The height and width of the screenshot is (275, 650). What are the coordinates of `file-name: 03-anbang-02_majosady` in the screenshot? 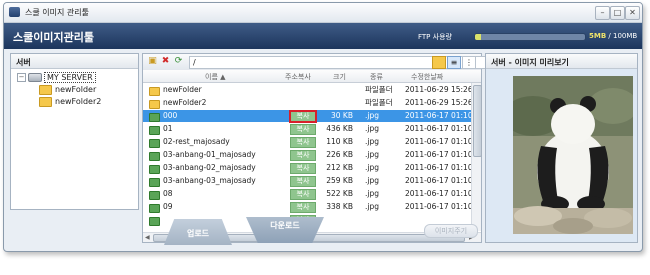 It's located at (209, 167).